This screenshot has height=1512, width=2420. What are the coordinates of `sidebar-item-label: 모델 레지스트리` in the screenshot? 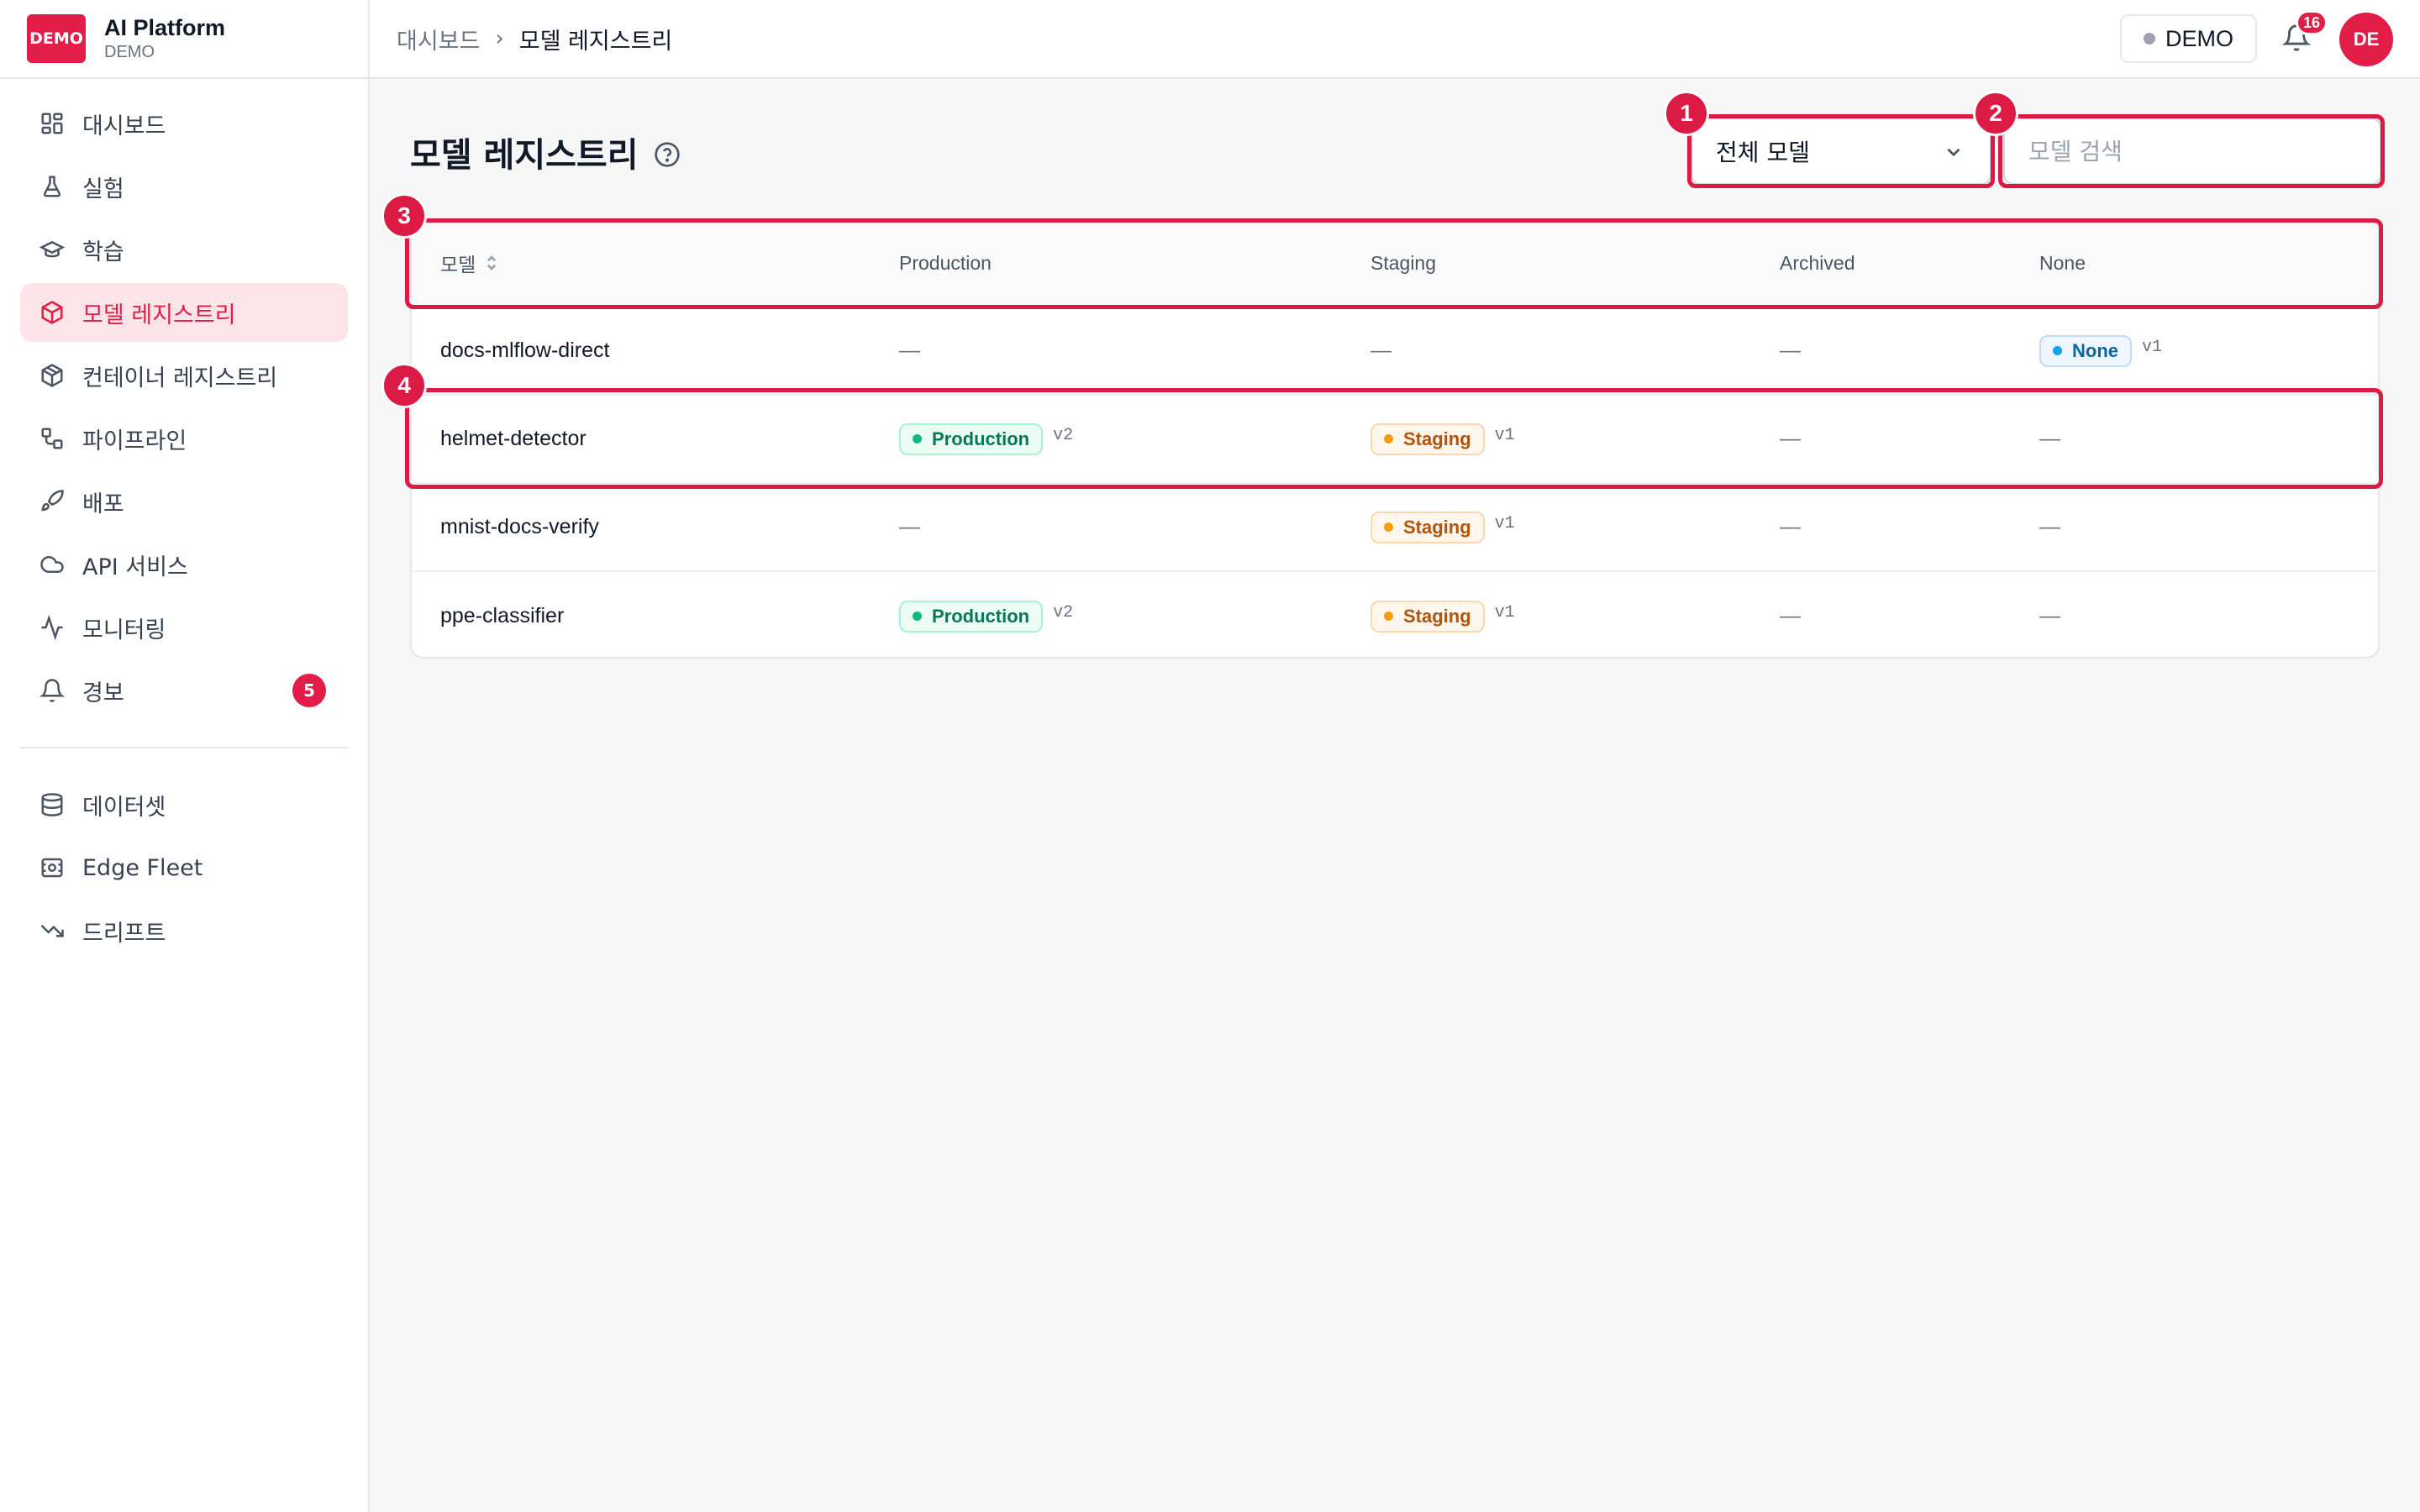 It's located at (159, 315).